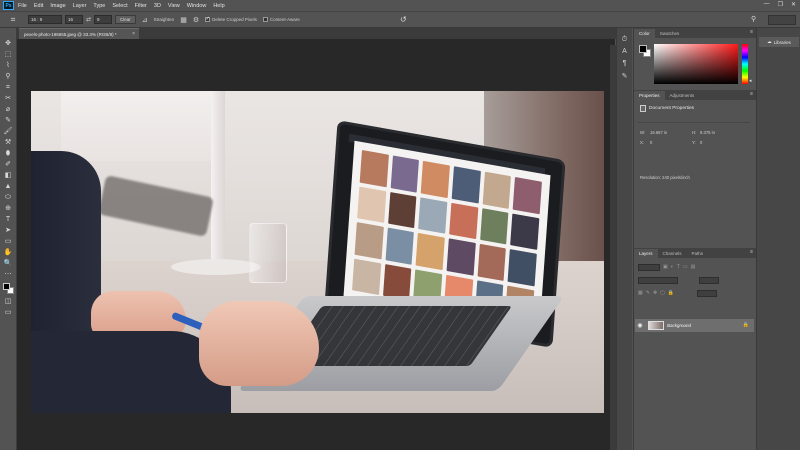 Image resolution: width=800 pixels, height=450 pixels. Describe the element at coordinates (231, 19) in the screenshot. I see `delete-cropped-checkbox: Delete Cropped Pixels` at that location.